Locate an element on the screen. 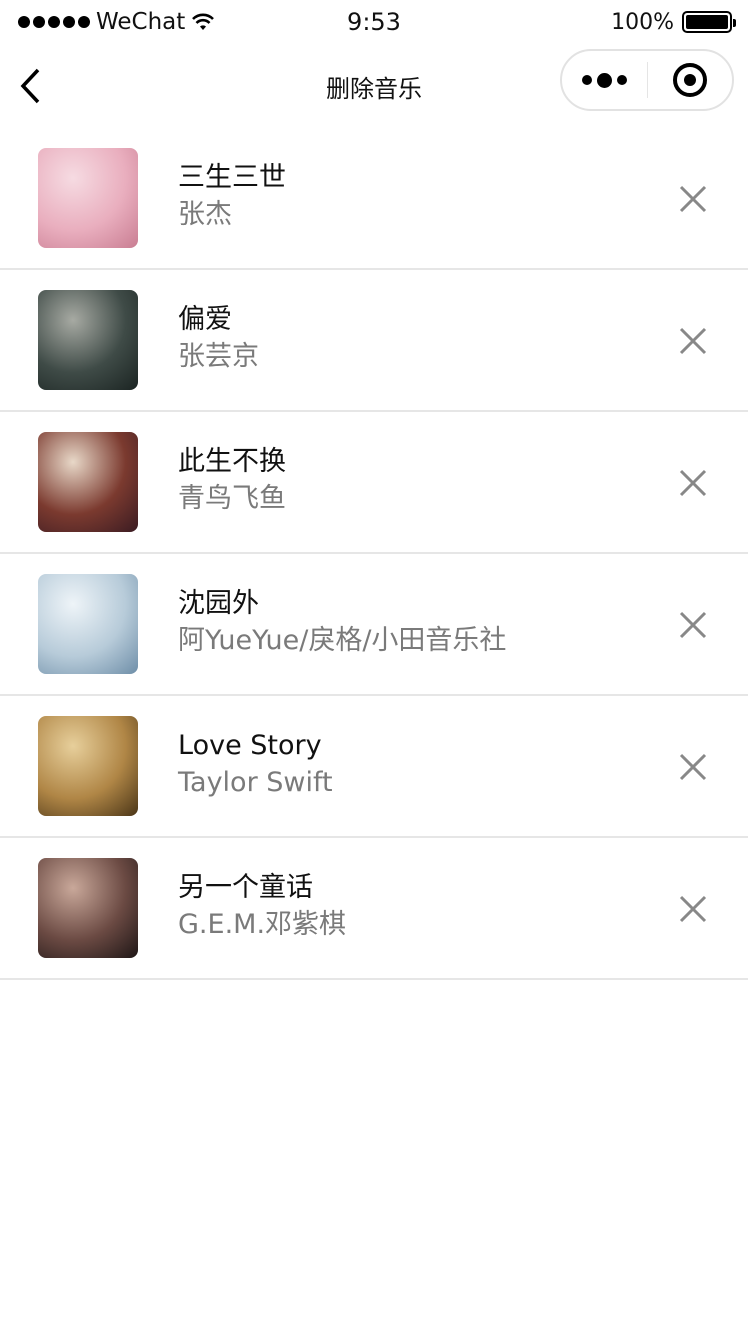  song-item: 沈园外阿YueYue/戾格/小田音乐社 is located at coordinates (374, 625).